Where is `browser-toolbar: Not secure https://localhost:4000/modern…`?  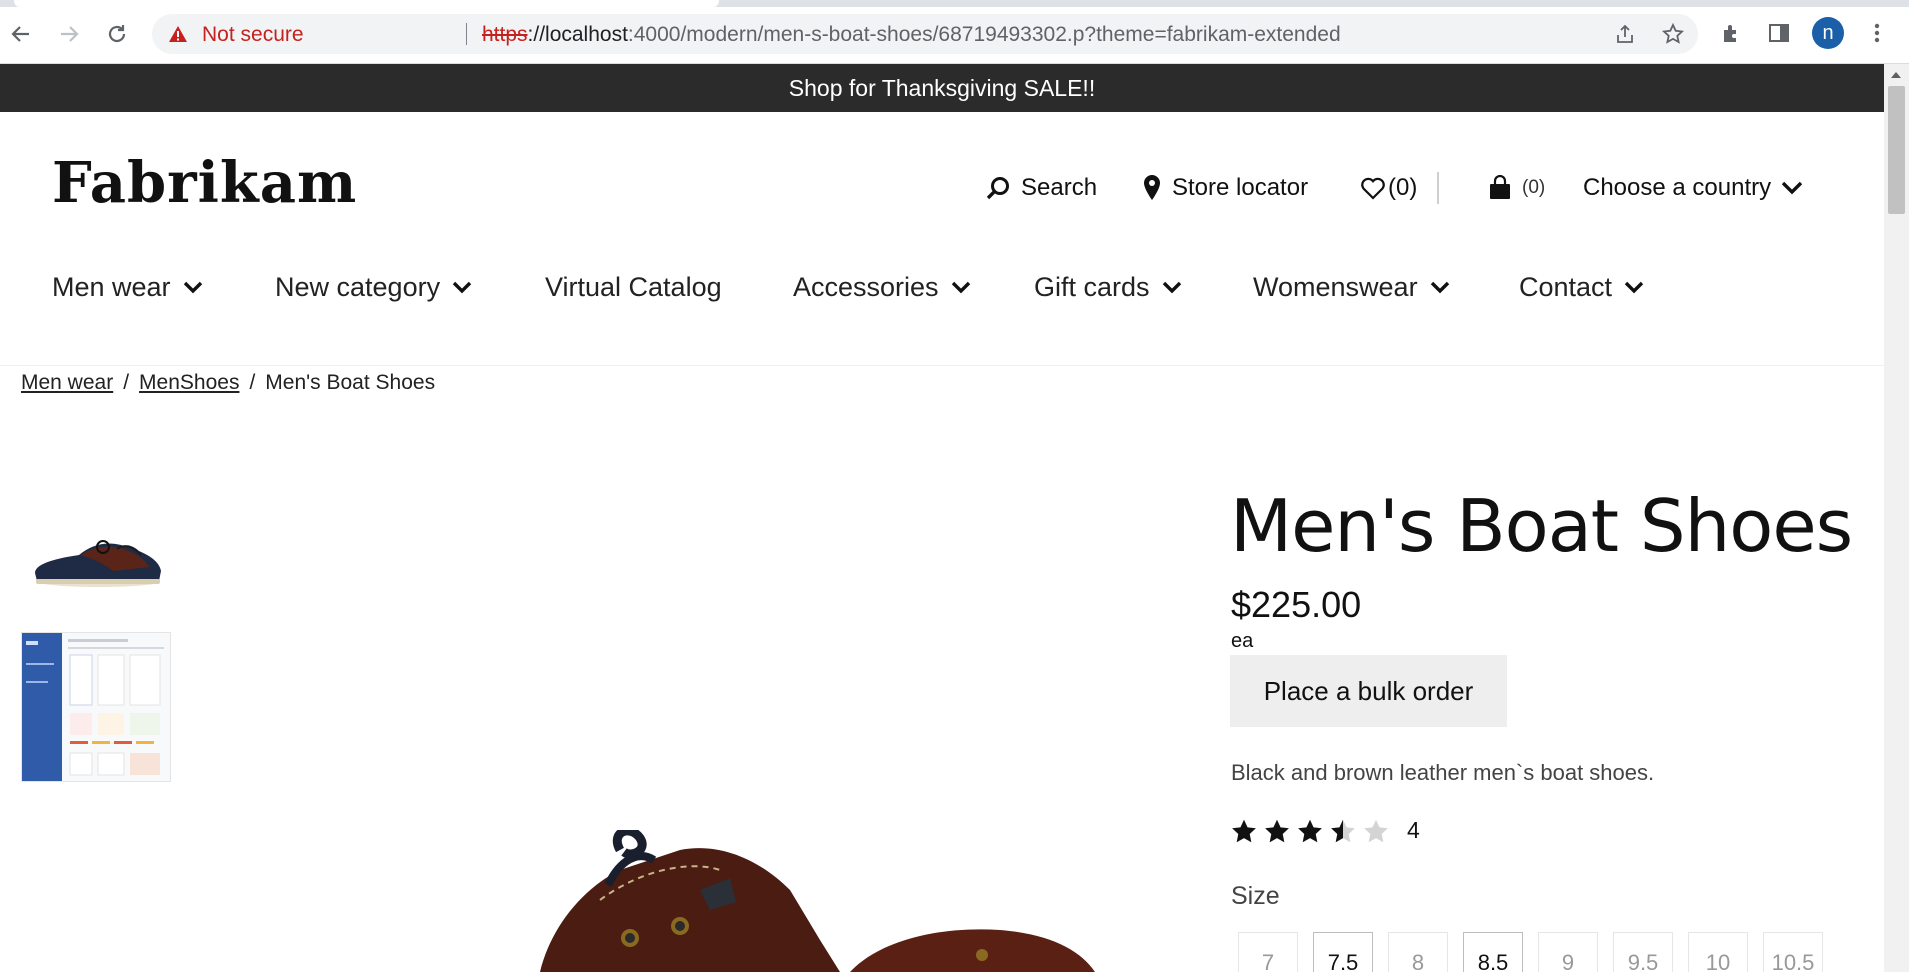 browser-toolbar: Not secure https://localhost:4000/modern… is located at coordinates (954, 32).